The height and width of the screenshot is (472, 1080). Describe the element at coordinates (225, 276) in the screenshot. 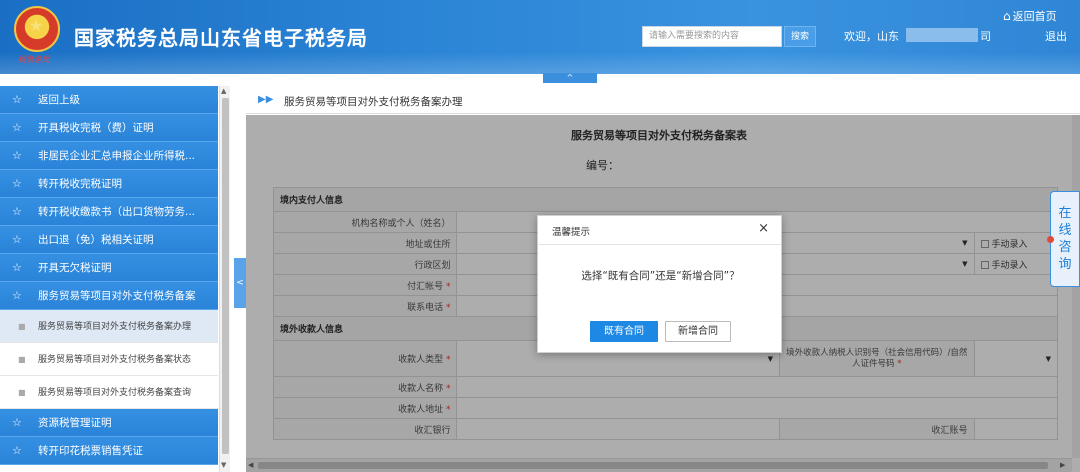

I see `scrollbar-thumb` at that location.